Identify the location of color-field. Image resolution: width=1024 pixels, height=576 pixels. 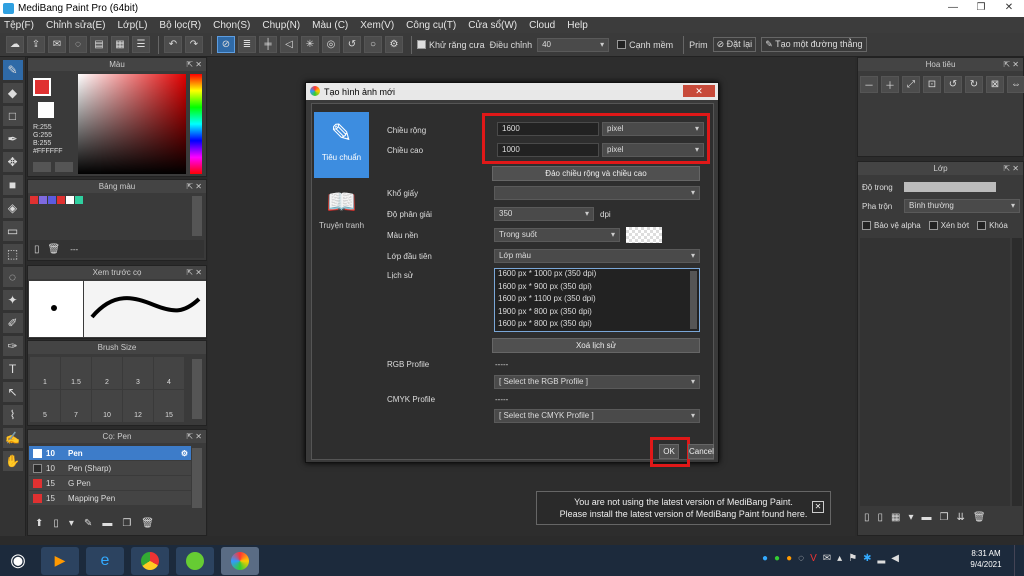
(132, 124).